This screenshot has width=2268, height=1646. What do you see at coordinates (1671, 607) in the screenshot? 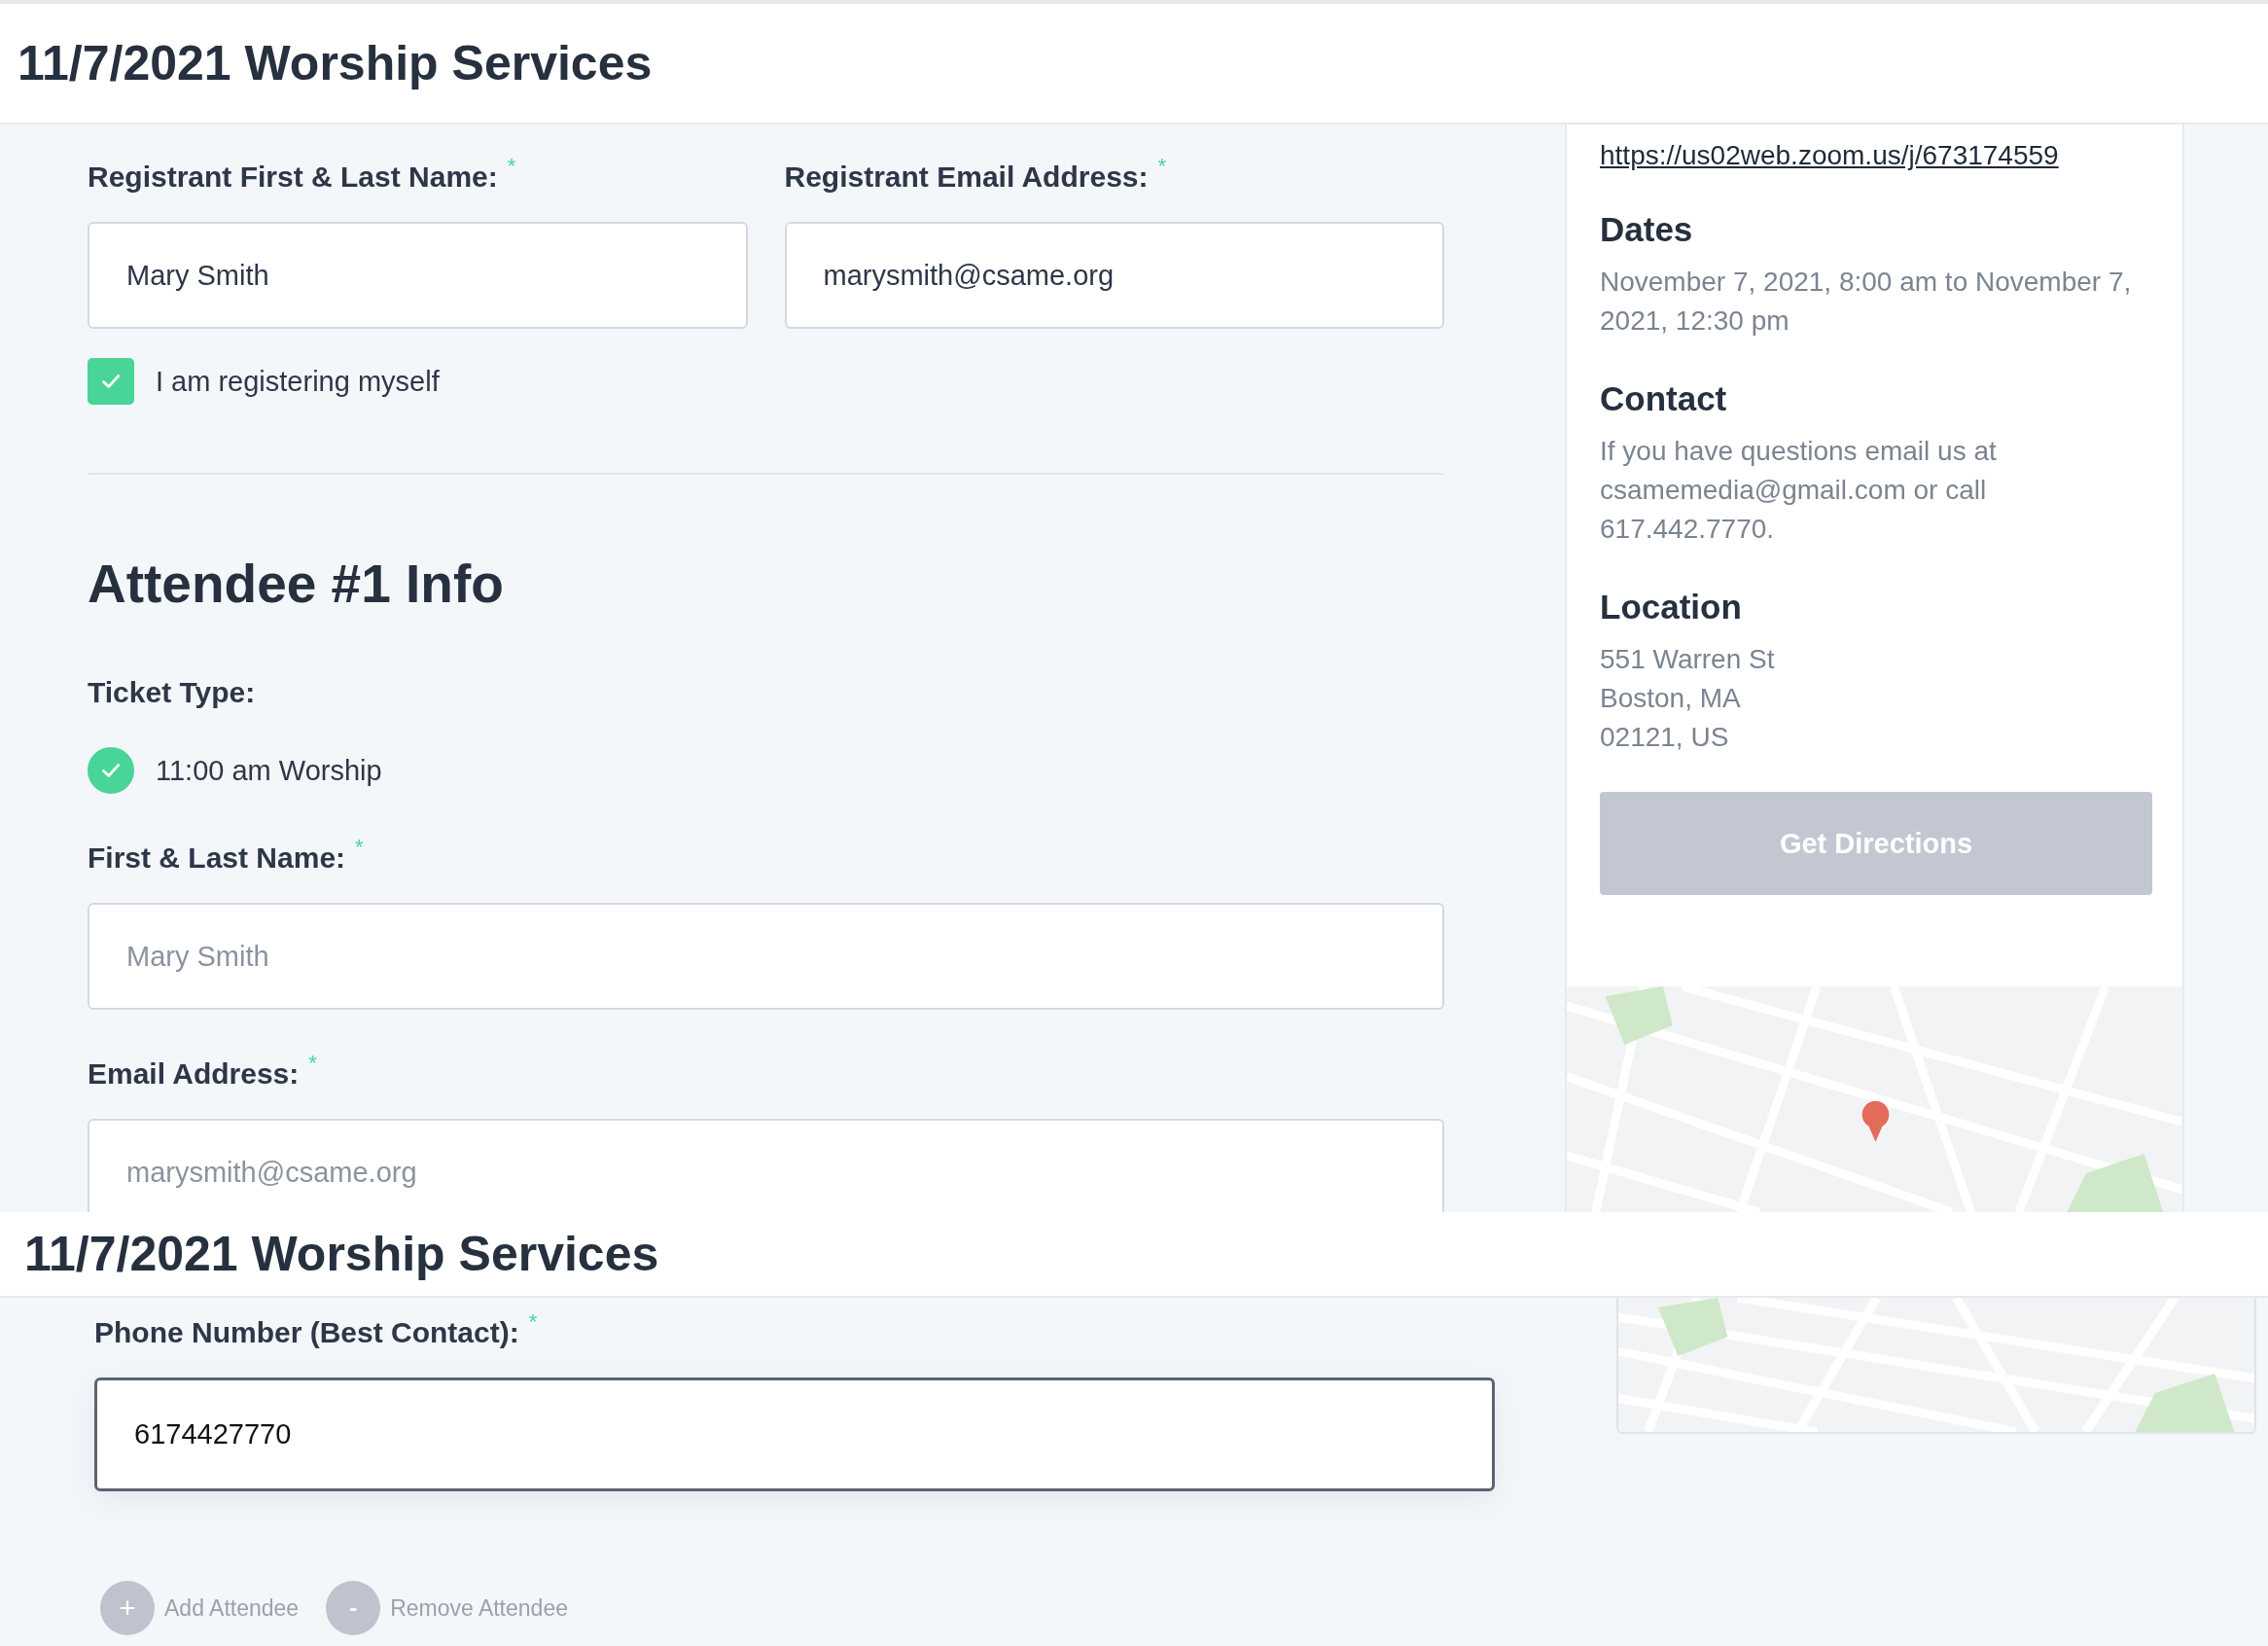
I see `sidebar-heading: Location` at bounding box center [1671, 607].